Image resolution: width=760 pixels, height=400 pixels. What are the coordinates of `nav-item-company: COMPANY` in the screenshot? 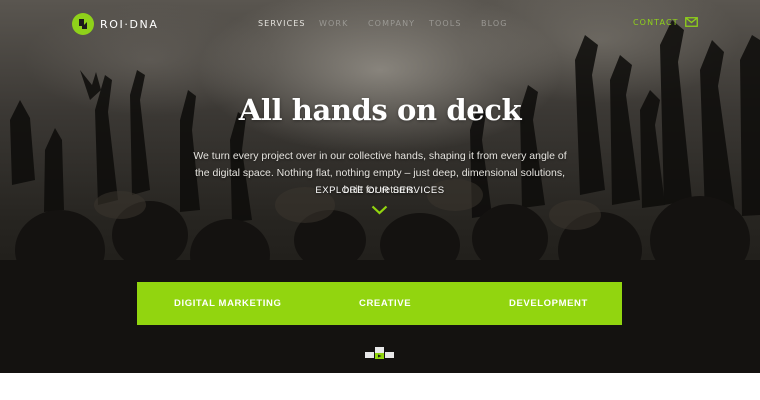 It's located at (391, 23).